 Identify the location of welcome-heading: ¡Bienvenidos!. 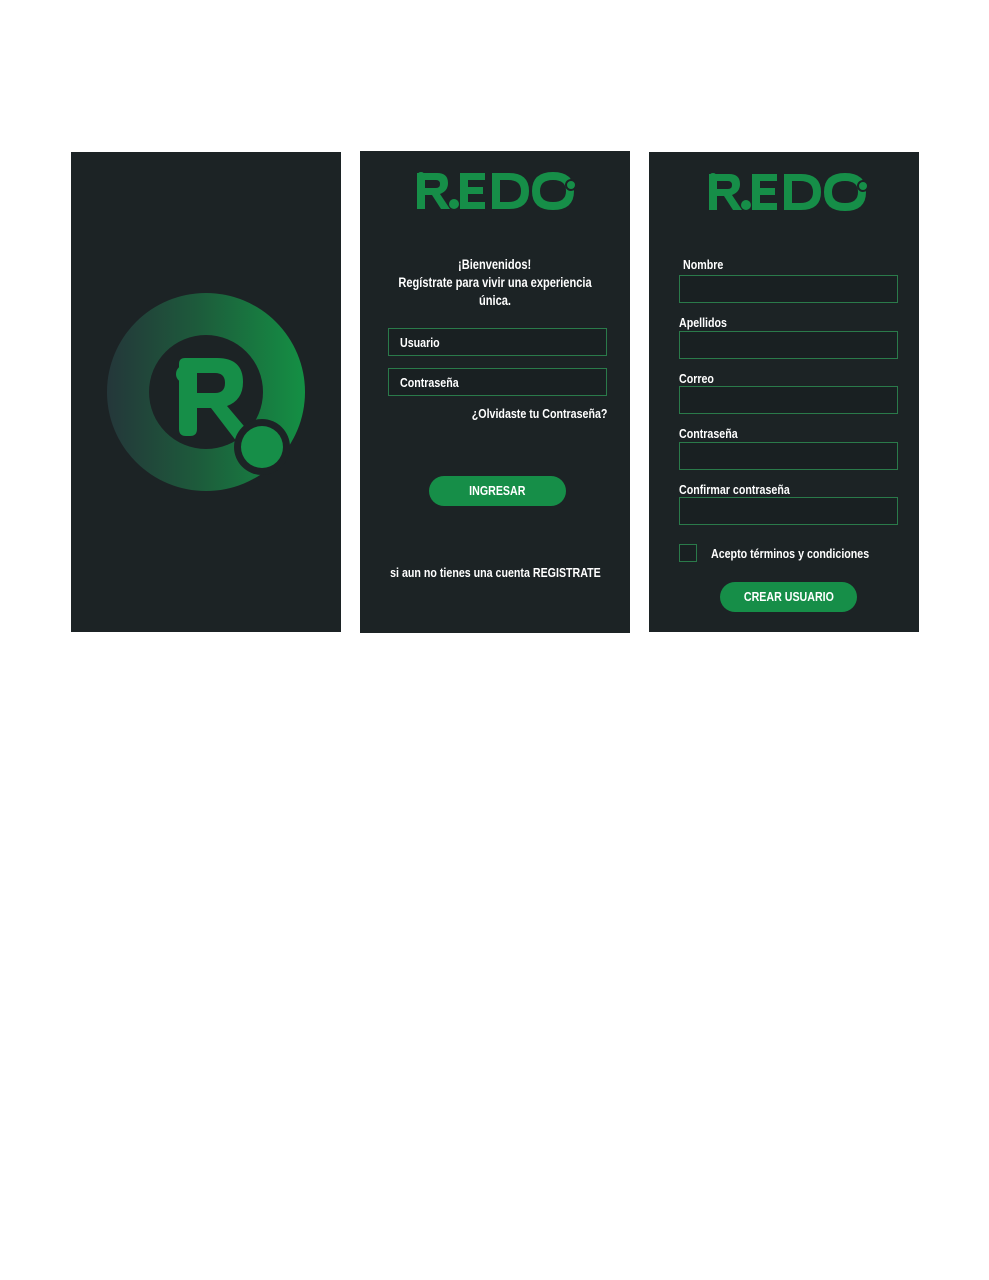
(495, 264).